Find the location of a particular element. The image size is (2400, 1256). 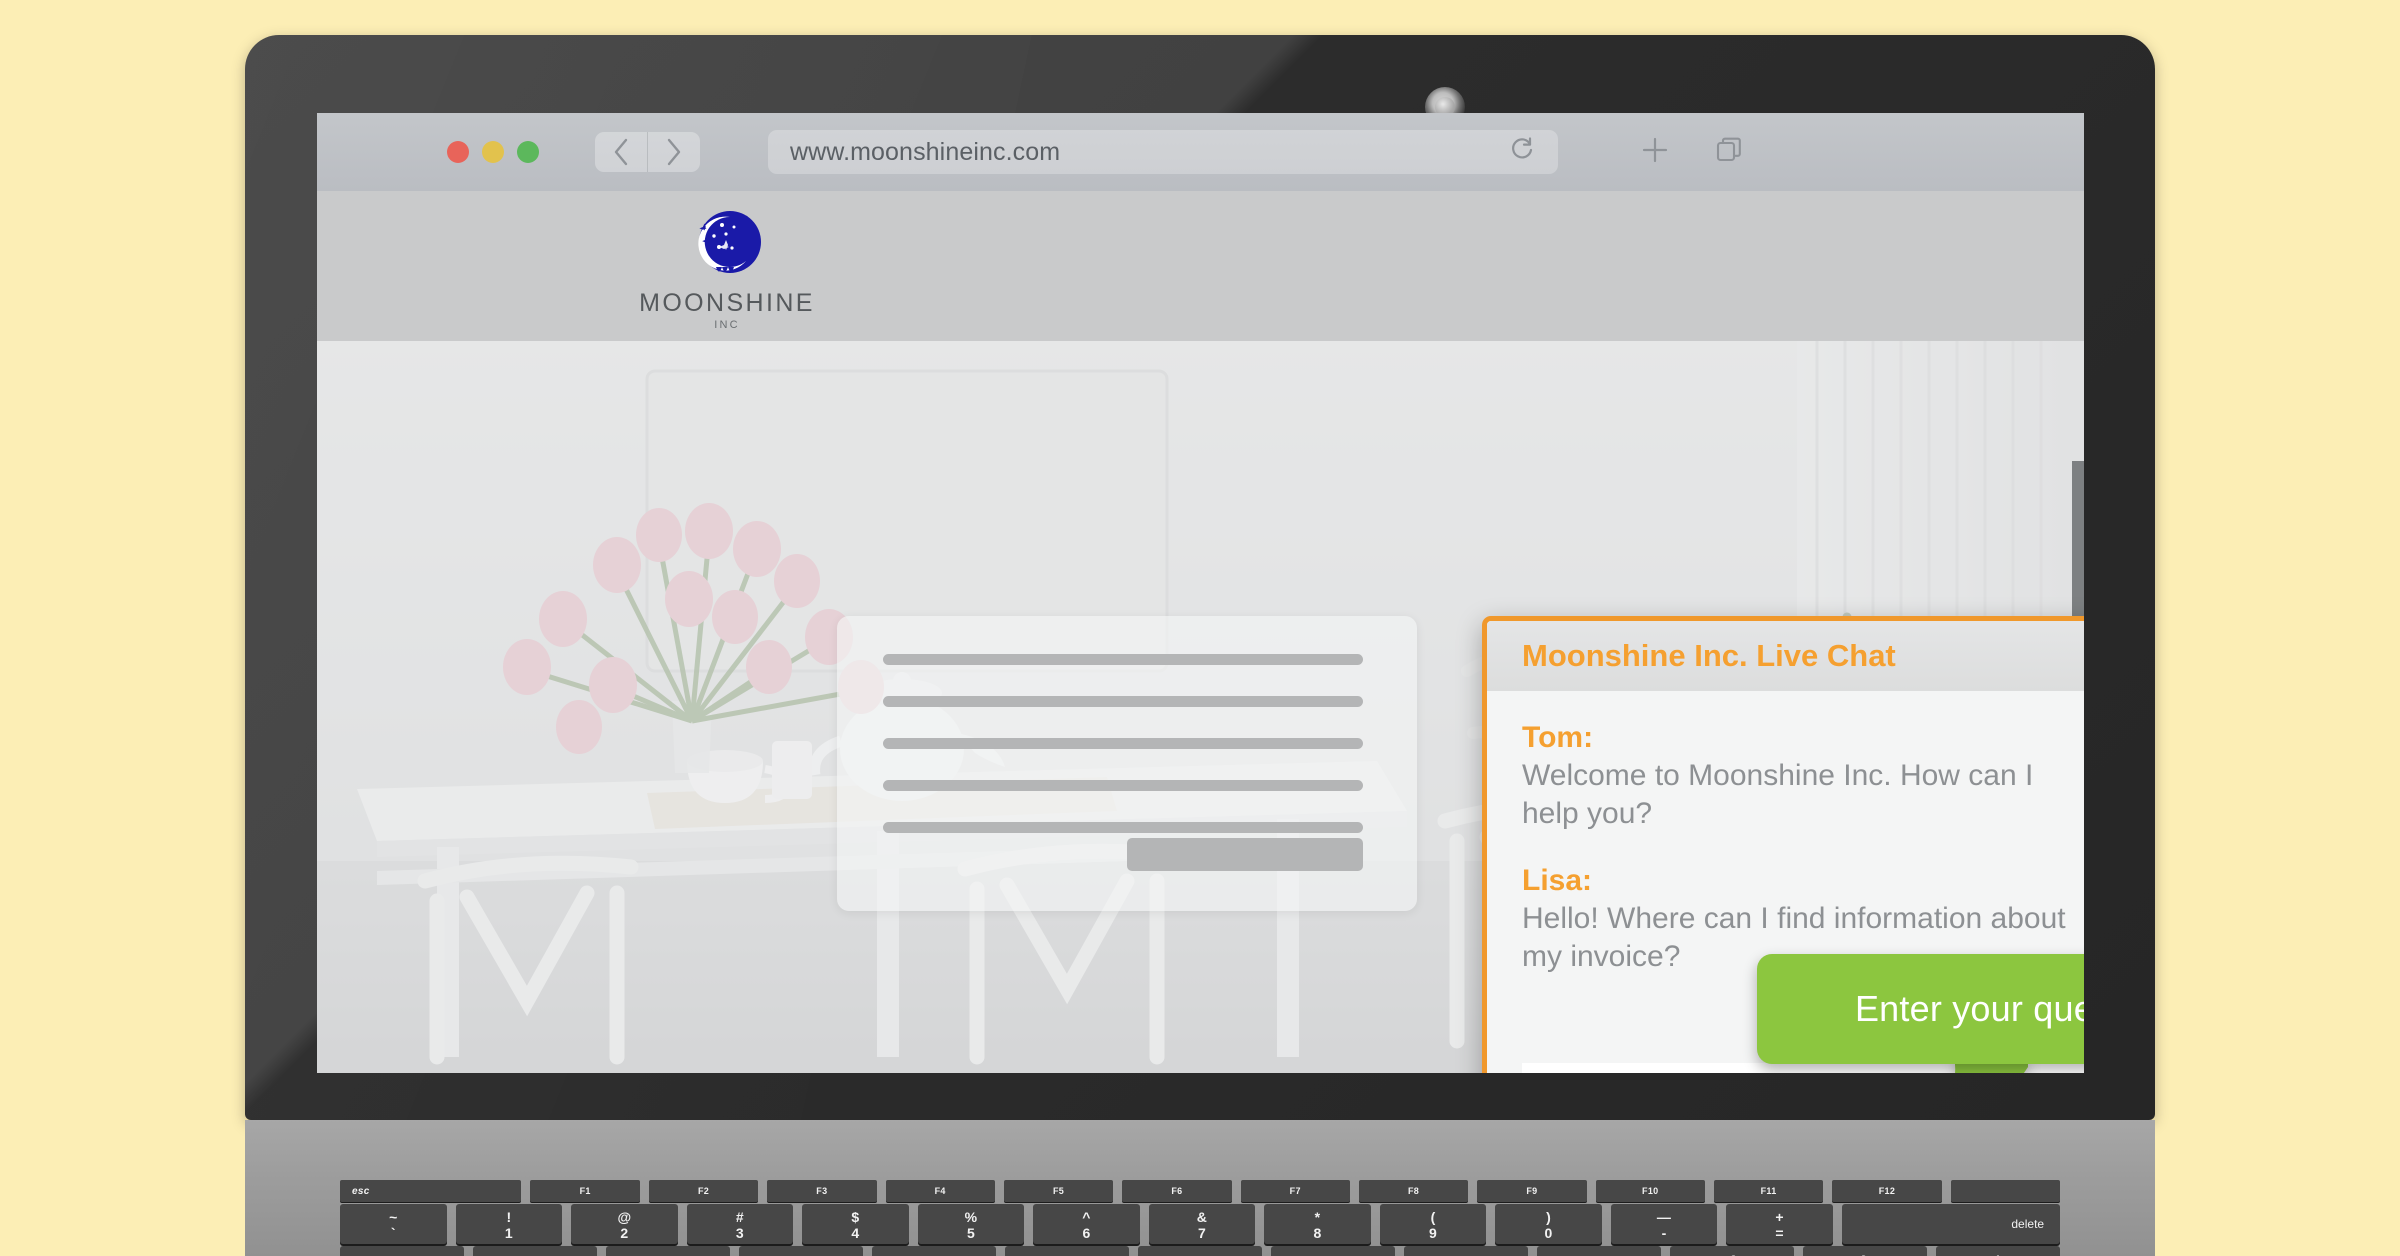

key-f5: F5 is located at coordinates (1058, 1191).